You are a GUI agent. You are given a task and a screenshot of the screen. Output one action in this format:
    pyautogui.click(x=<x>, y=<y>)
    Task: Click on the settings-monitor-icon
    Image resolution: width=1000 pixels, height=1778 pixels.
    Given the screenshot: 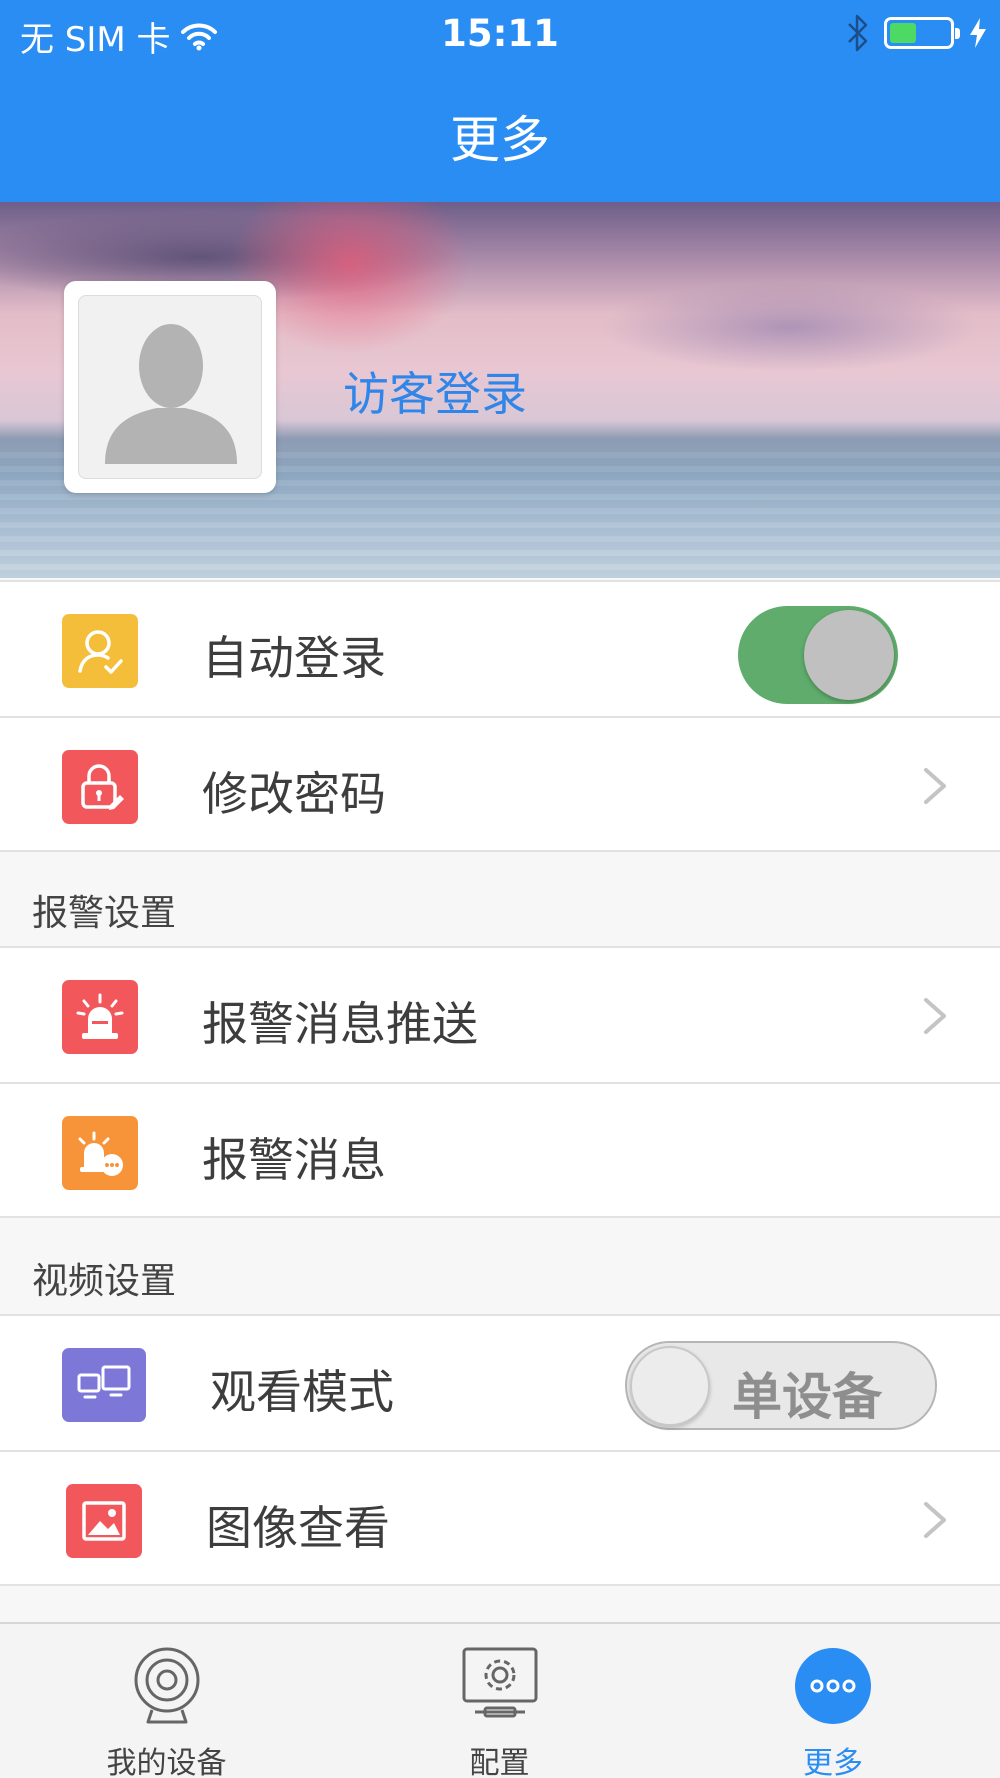 What is the action you would take?
    pyautogui.click(x=499, y=1682)
    